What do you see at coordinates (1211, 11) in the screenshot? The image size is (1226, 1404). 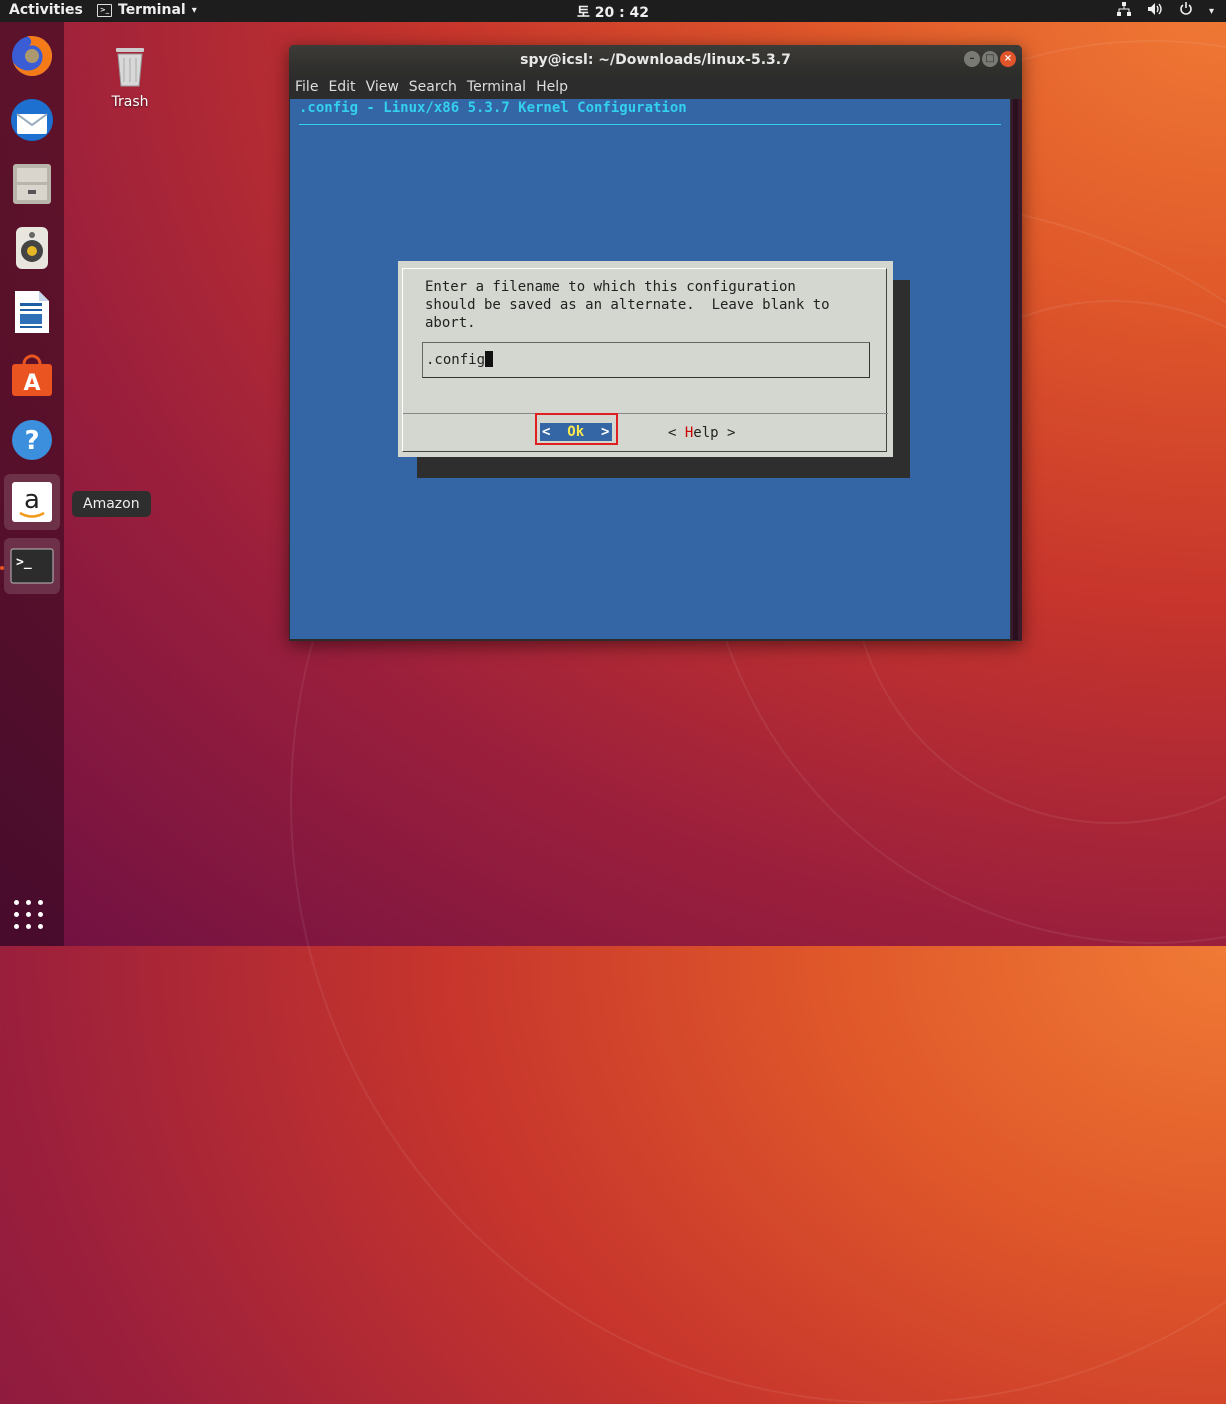 I see `caret-down-icon: ▾` at bounding box center [1211, 11].